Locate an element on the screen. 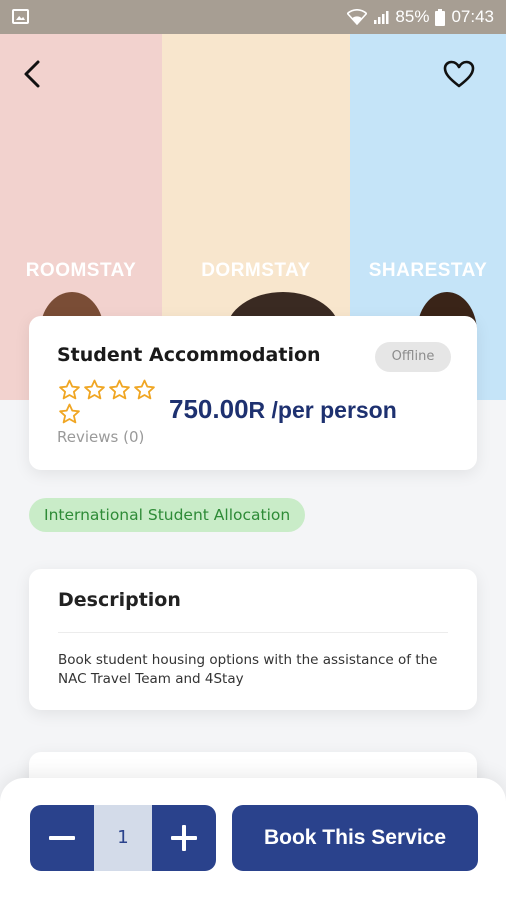 This screenshot has width=506, height=900. chevron-left-icon is located at coordinates (32, 74).